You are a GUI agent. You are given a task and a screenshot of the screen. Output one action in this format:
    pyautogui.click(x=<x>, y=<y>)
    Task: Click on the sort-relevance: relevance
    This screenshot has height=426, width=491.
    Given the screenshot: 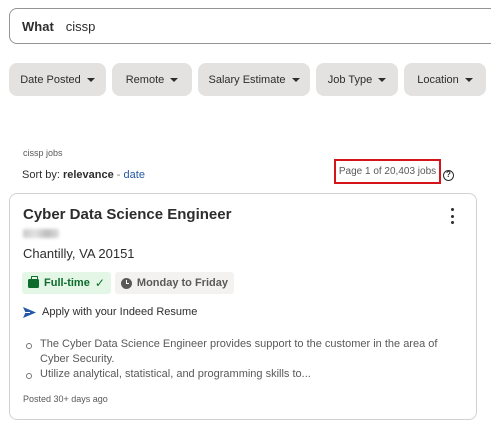 What is the action you would take?
    pyautogui.click(x=88, y=175)
    